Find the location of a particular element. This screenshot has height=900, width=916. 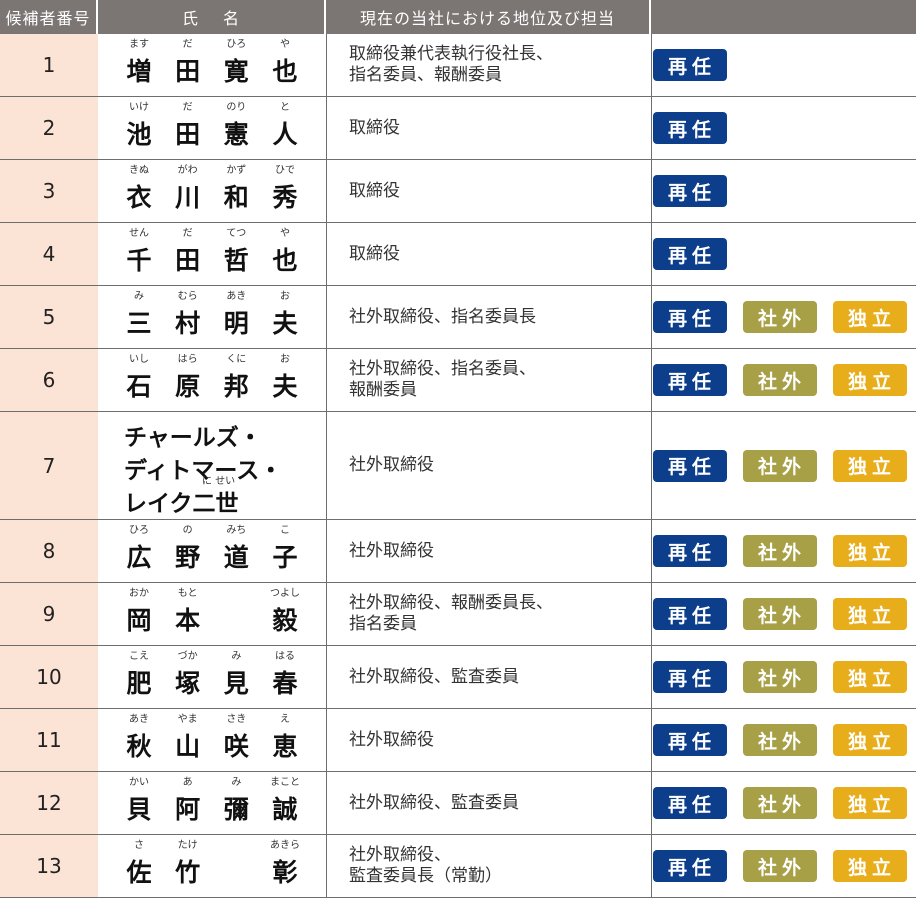

position-line: 社外取締役、 is located at coordinates (400, 855).